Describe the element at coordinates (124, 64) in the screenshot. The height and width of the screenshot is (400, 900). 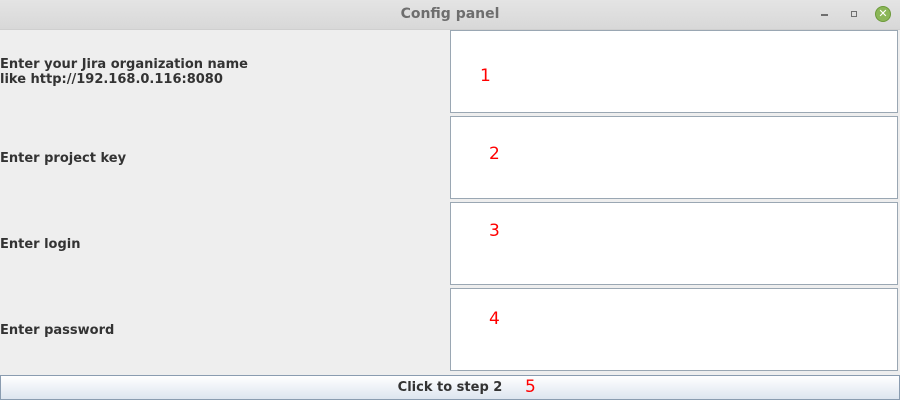
I see `org-name-label-line1: Enter your Jira organization name` at that location.